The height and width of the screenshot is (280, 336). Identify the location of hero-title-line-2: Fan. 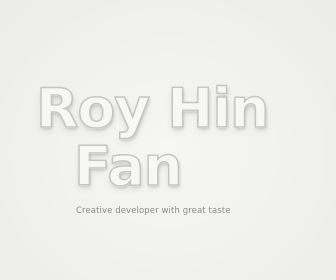
(128, 166).